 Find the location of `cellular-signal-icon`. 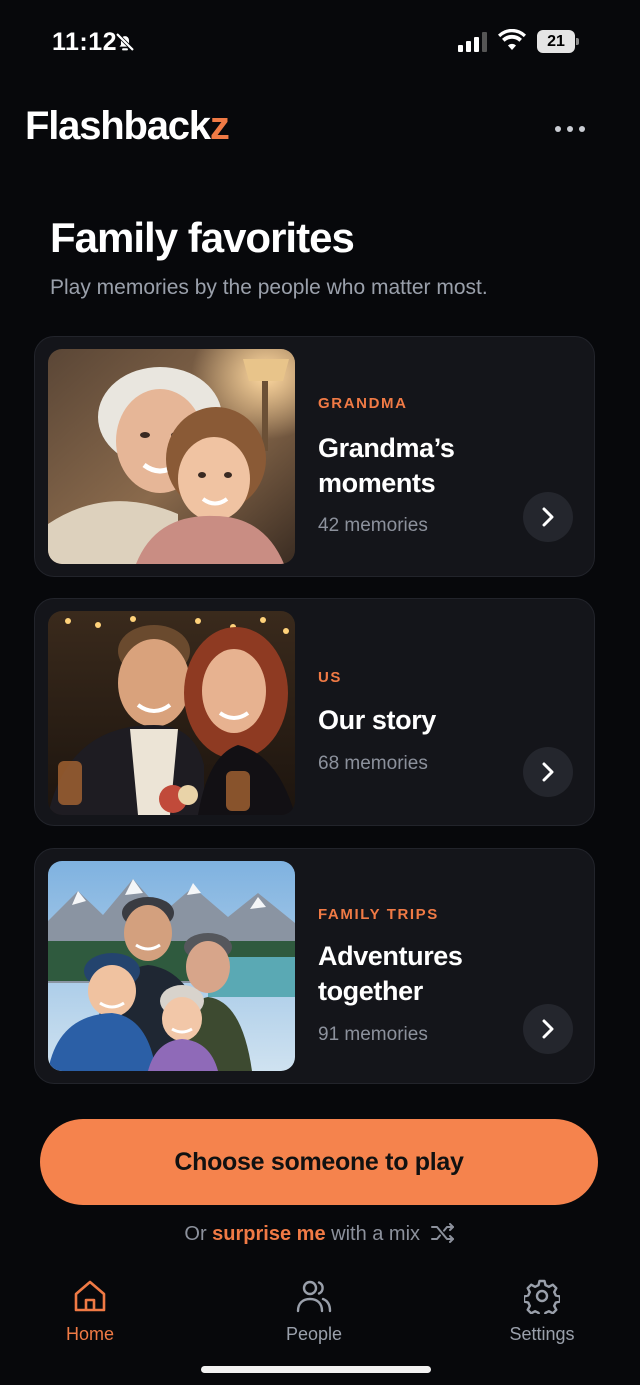

cellular-signal-icon is located at coordinates (472, 42).